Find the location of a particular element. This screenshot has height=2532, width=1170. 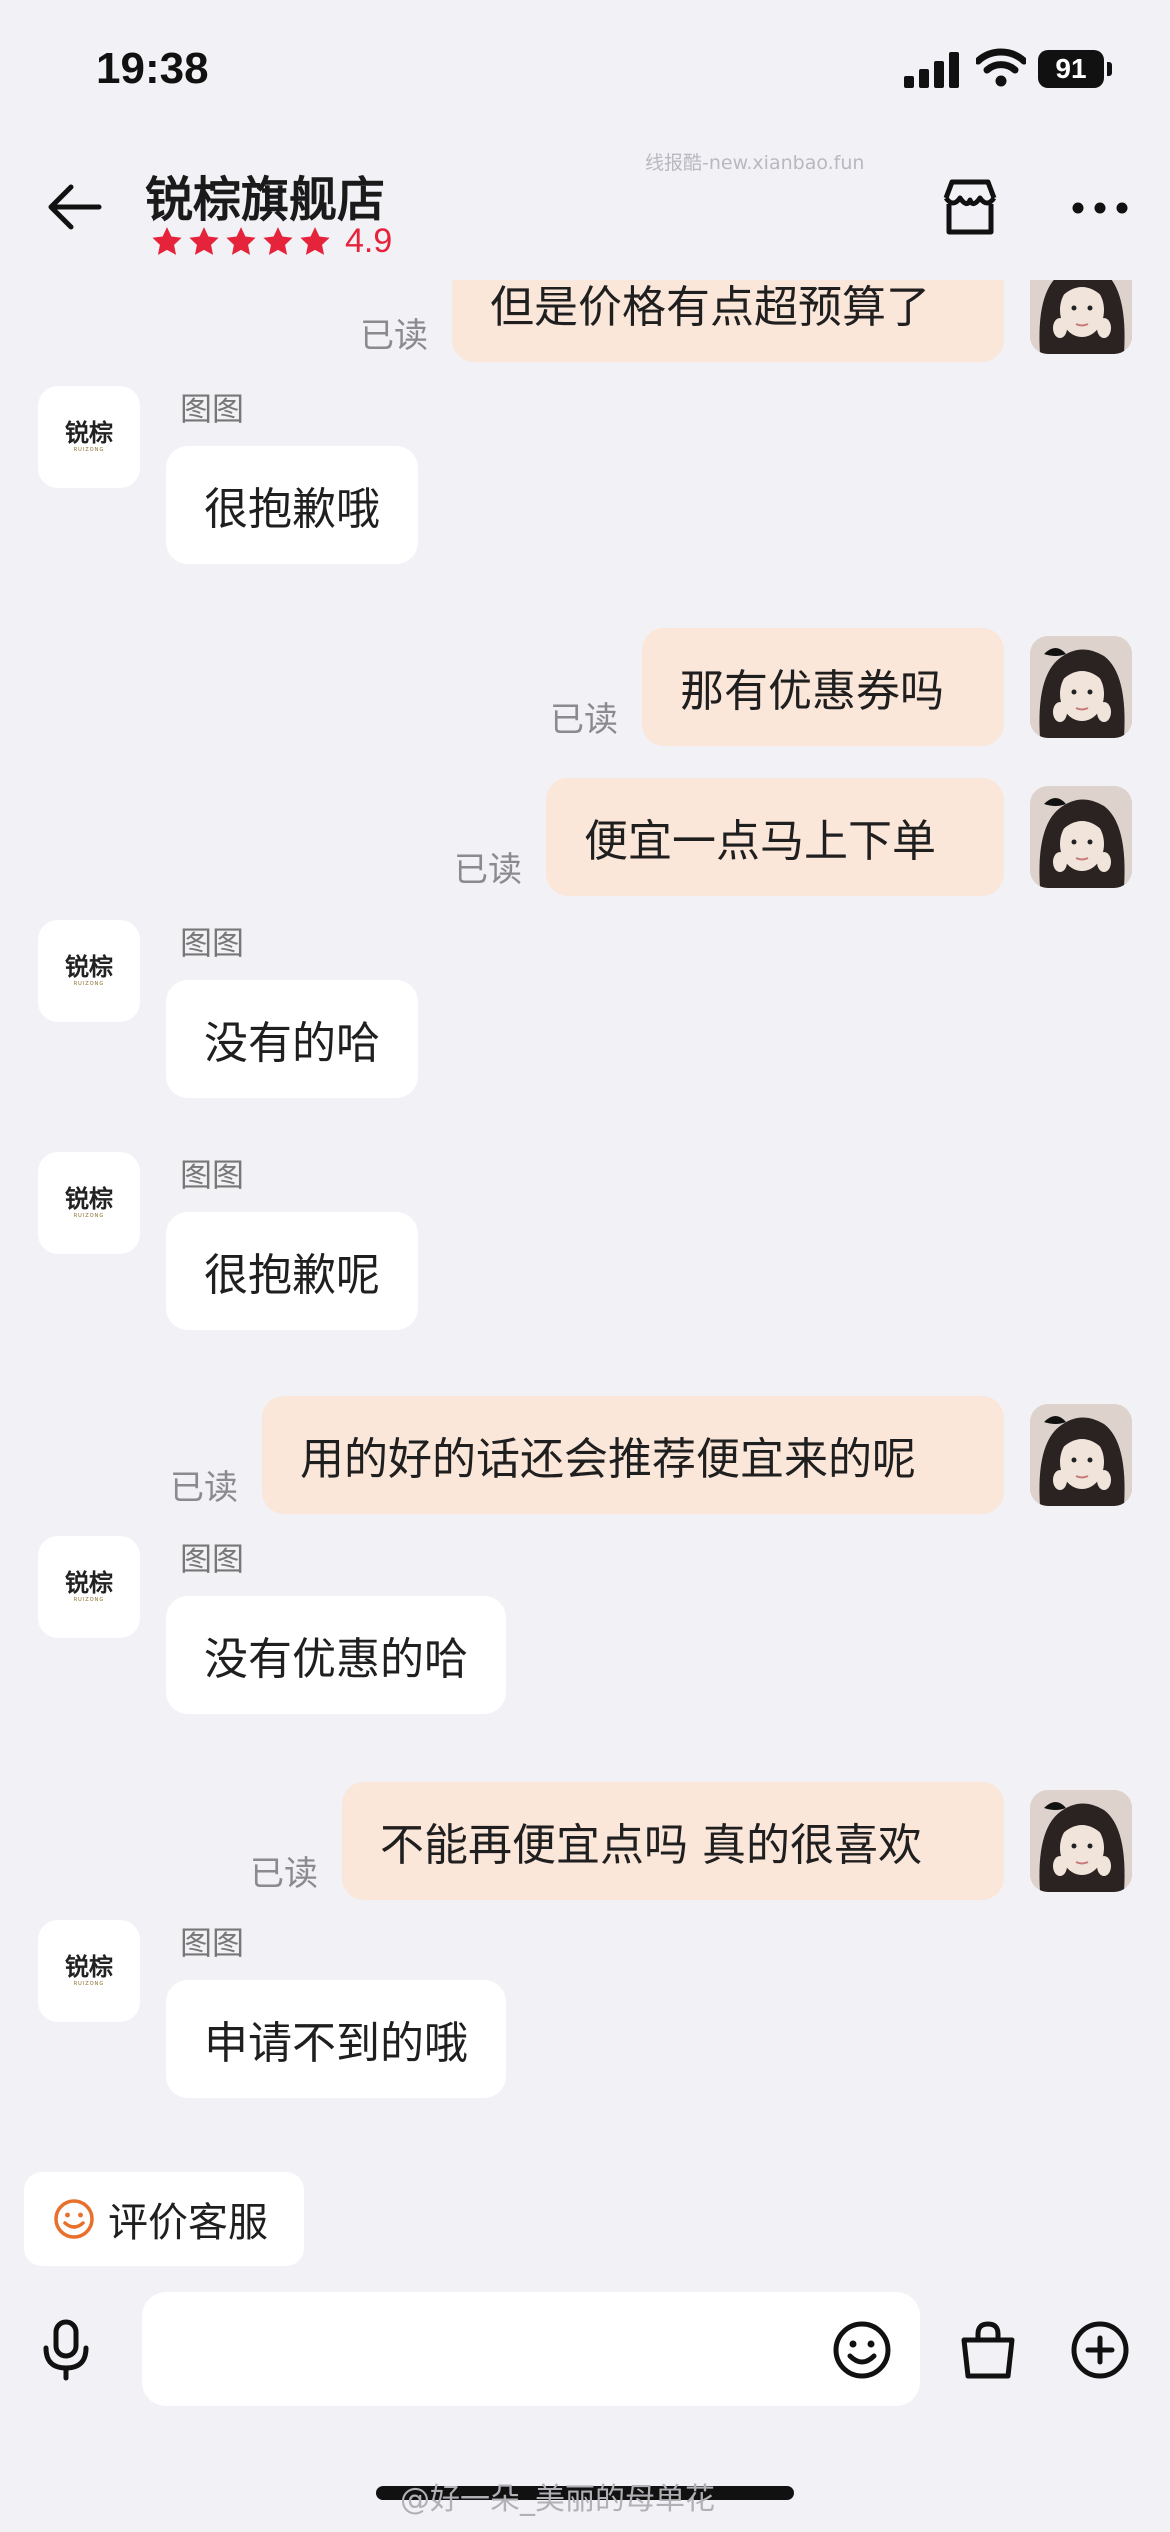

store-rating: 4.9 is located at coordinates (271, 241).